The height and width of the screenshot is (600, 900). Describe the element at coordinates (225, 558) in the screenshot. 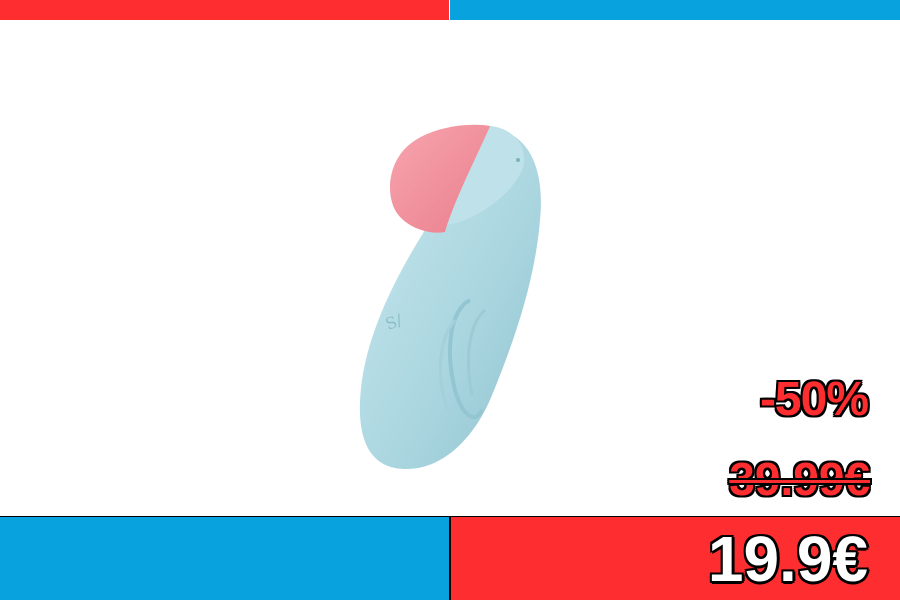

I see `bottom-left-color-bar` at that location.